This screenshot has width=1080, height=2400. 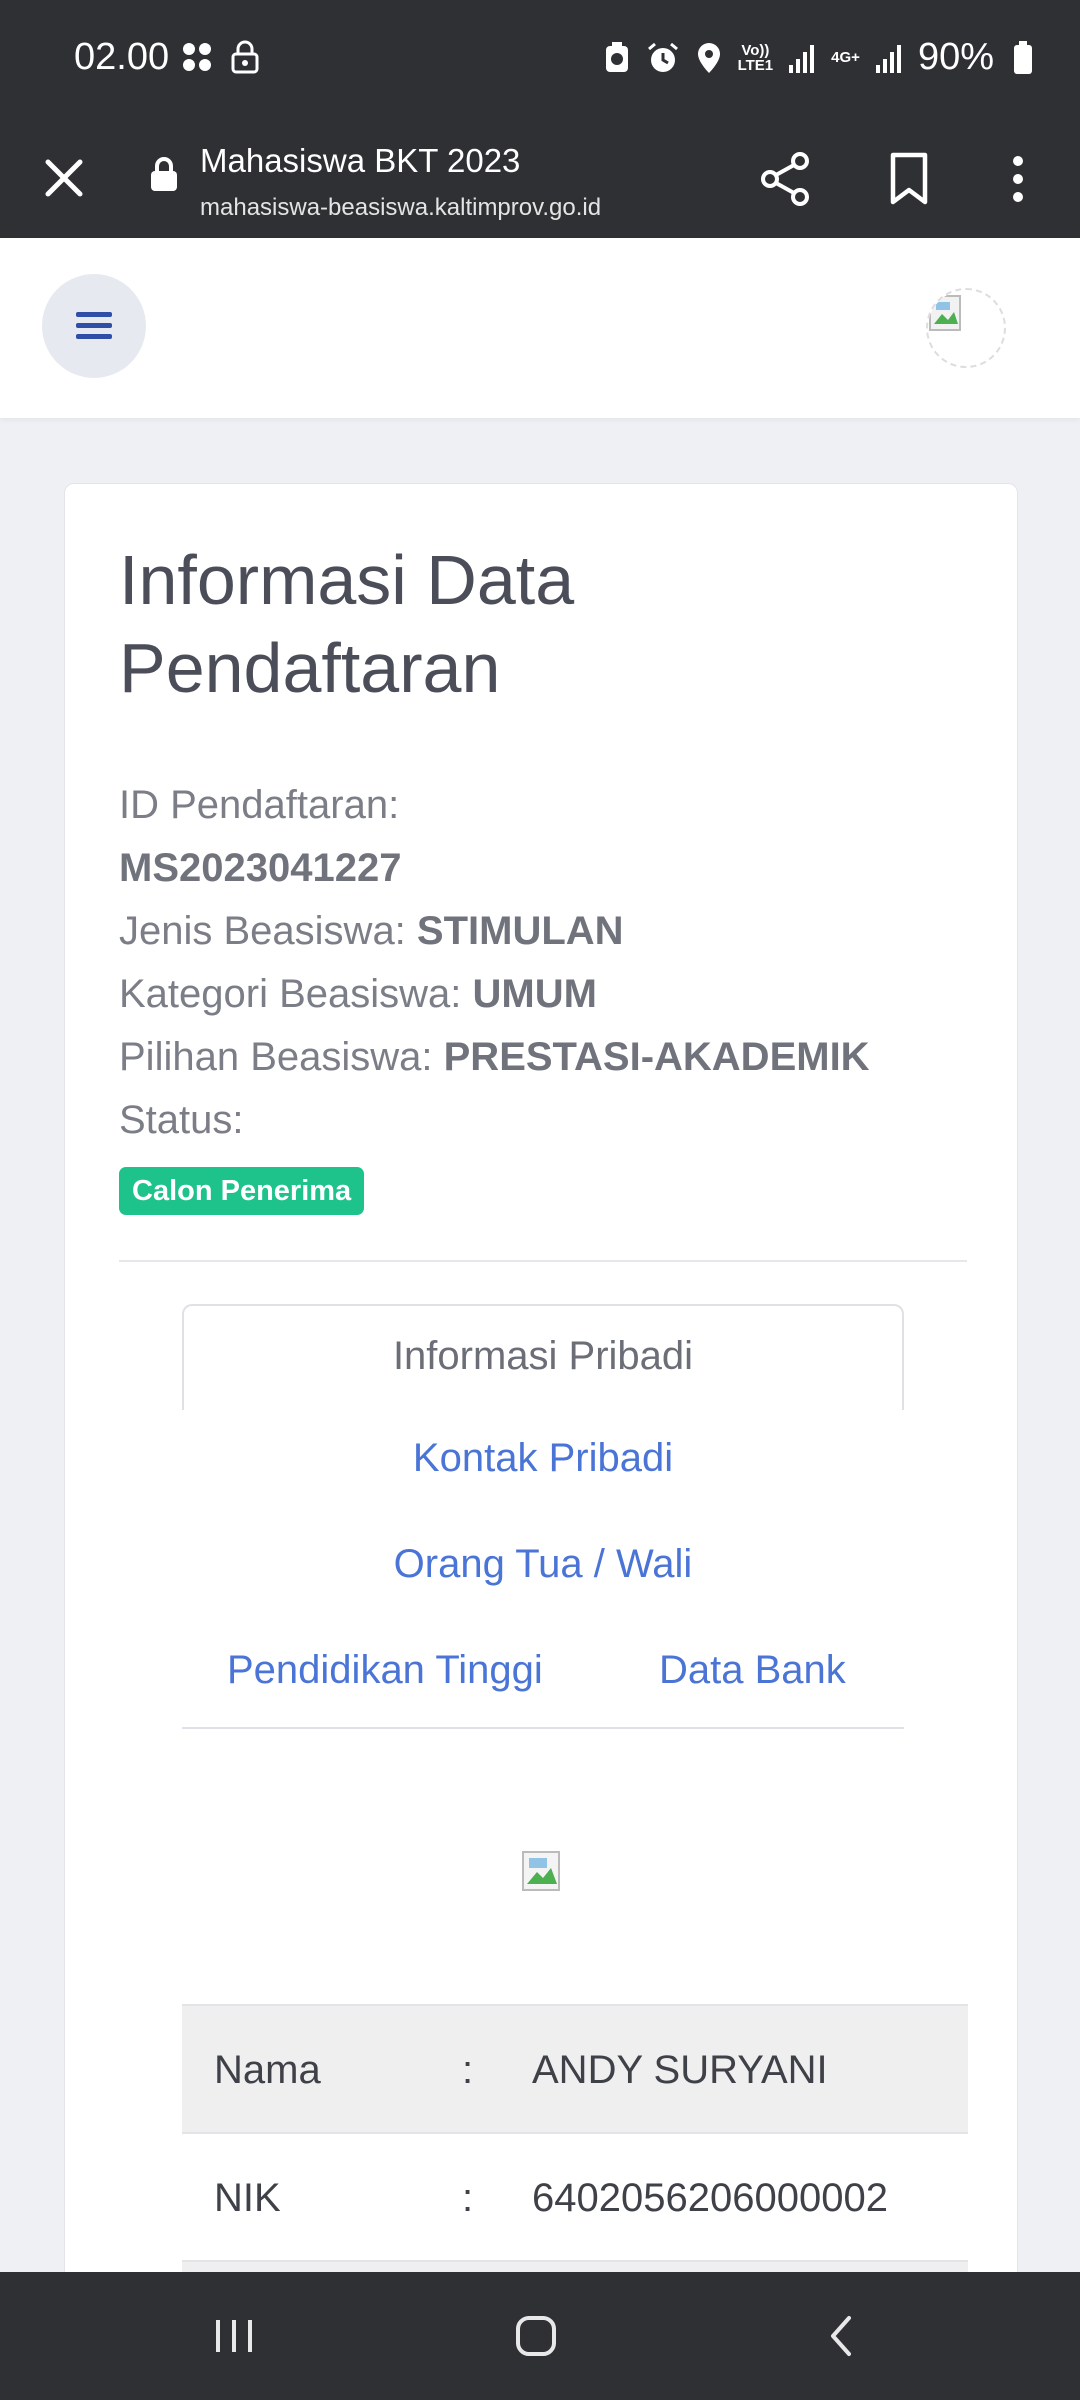 What do you see at coordinates (234, 2336) in the screenshot?
I see `recent-apps-icon` at bounding box center [234, 2336].